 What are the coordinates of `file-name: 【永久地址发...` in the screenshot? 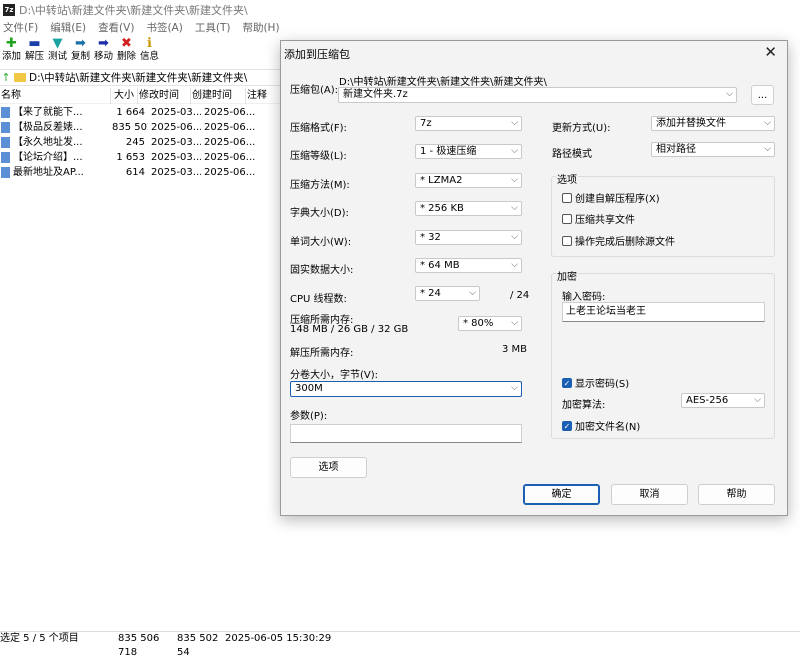 It's located at (48, 142).